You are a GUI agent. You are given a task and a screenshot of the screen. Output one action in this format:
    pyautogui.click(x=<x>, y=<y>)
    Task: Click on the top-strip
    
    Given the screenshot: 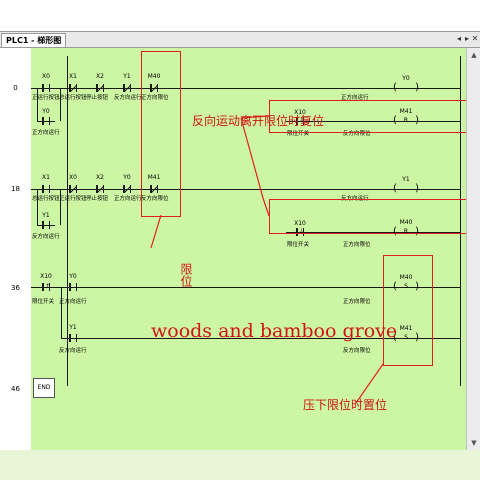 What is the action you would take?
    pyautogui.click(x=240, y=15)
    